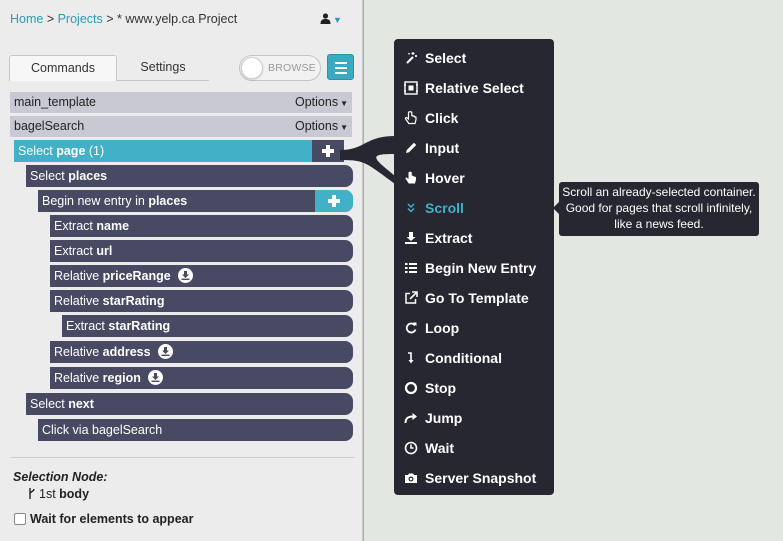 Image resolution: width=783 pixels, height=541 pixels. Describe the element at coordinates (367, 160) in the screenshot. I see `popup-connector` at that location.